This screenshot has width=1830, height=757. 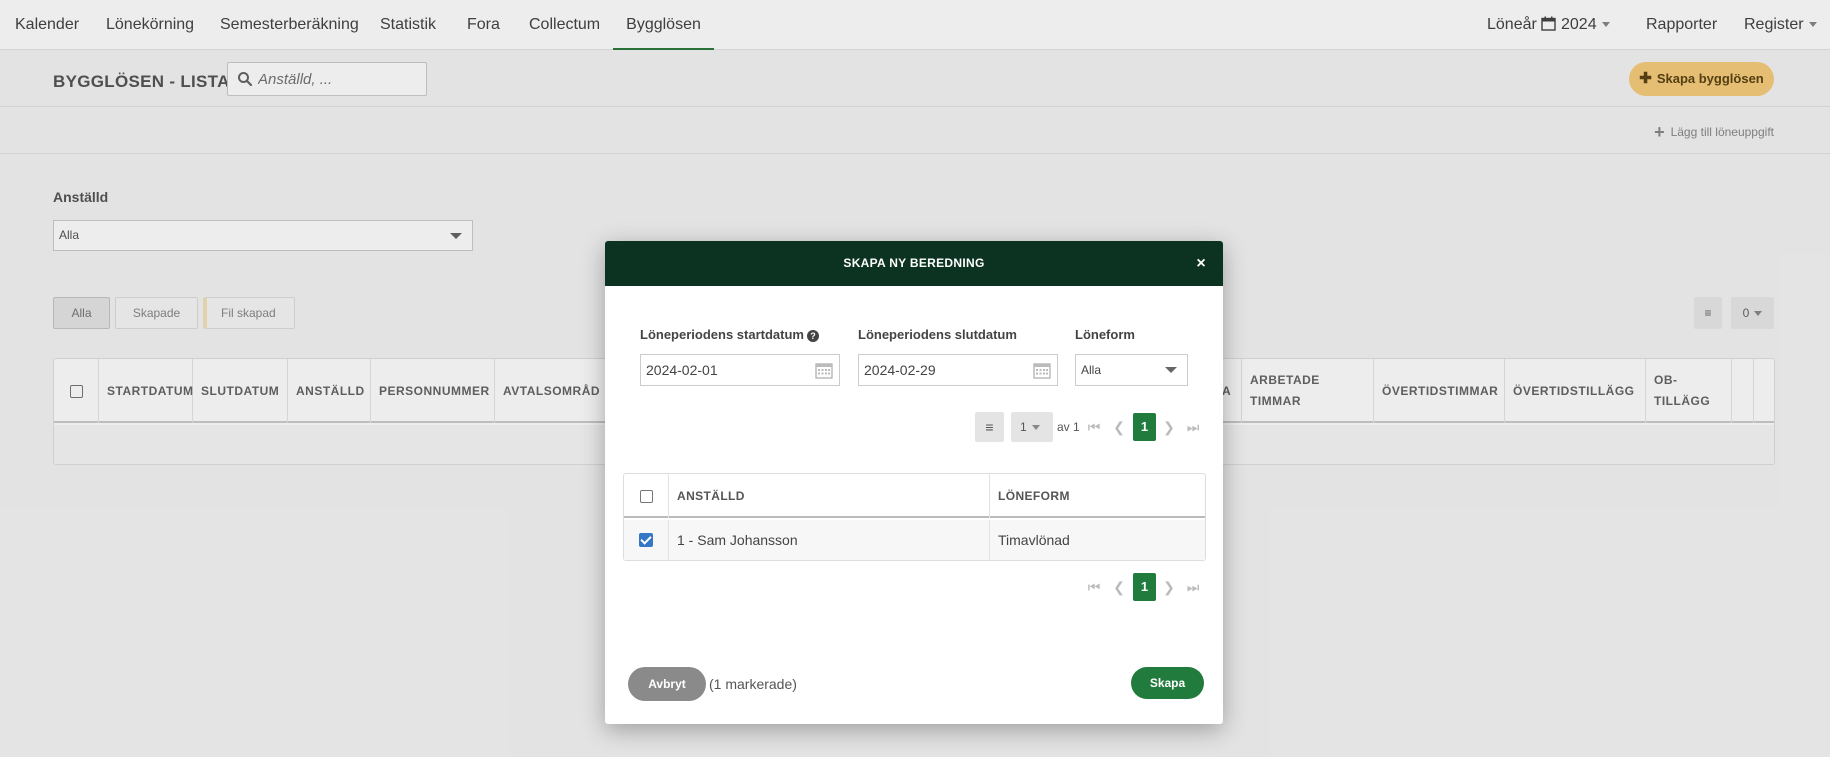 I want to click on employee-cell: 1 - Sam Johansson, so click(x=829, y=540).